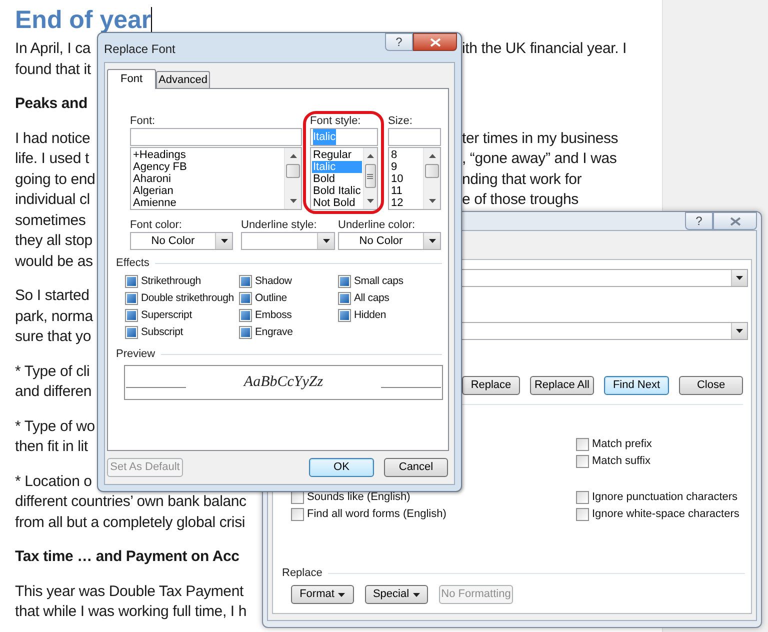 Image resolution: width=768 pixels, height=632 pixels. What do you see at coordinates (54, 262) in the screenshot?
I see `body-text: would be as` at bounding box center [54, 262].